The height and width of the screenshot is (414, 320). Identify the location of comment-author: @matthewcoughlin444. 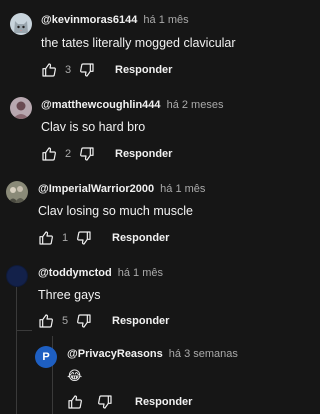
(101, 105).